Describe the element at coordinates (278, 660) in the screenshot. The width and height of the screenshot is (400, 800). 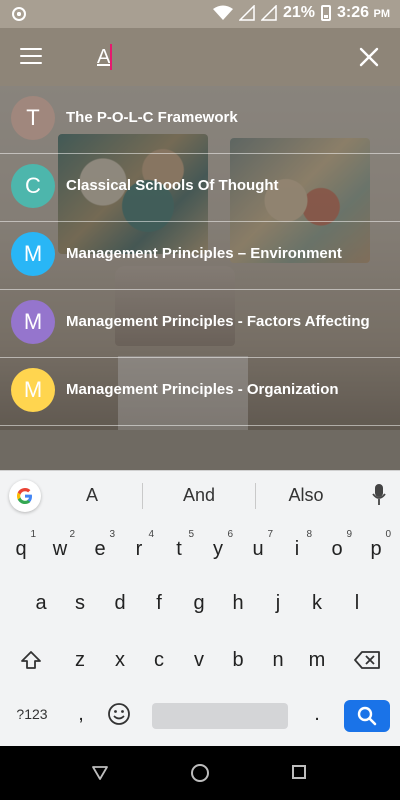
I see `key-n: n` at that location.